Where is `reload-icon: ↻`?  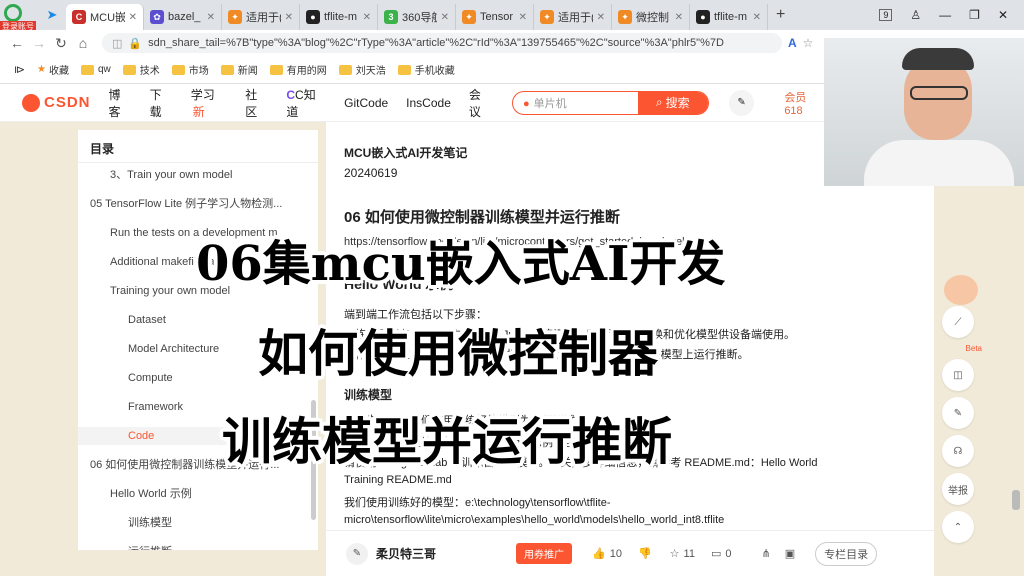 reload-icon: ↻ is located at coordinates (61, 43).